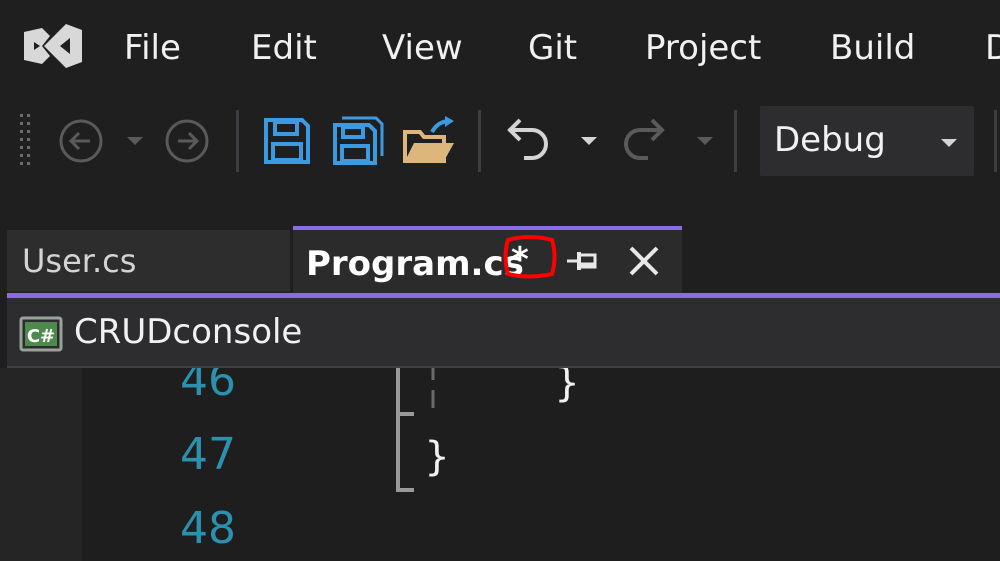  Describe the element at coordinates (703, 48) in the screenshot. I see `menu-project: Project` at that location.